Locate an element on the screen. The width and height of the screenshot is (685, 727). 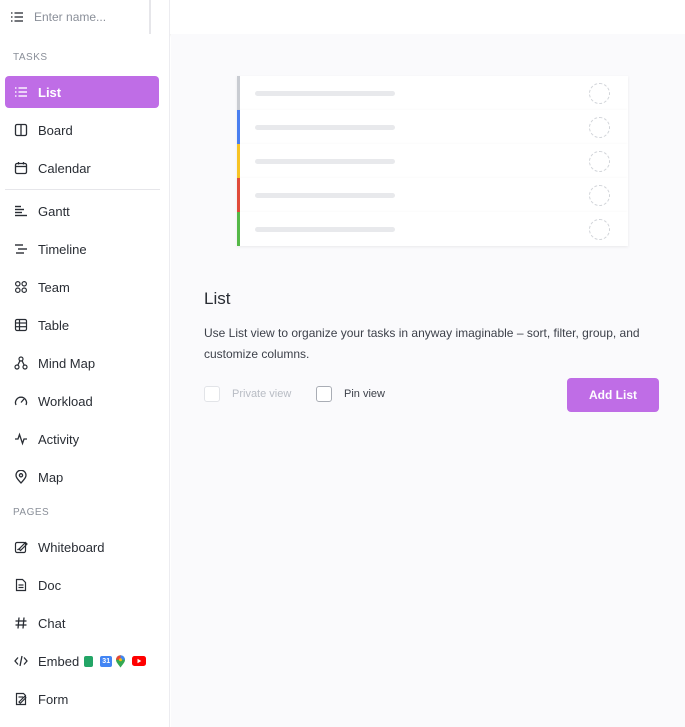
sidebar-item-calendar: Calendar is located at coordinates (82, 168).